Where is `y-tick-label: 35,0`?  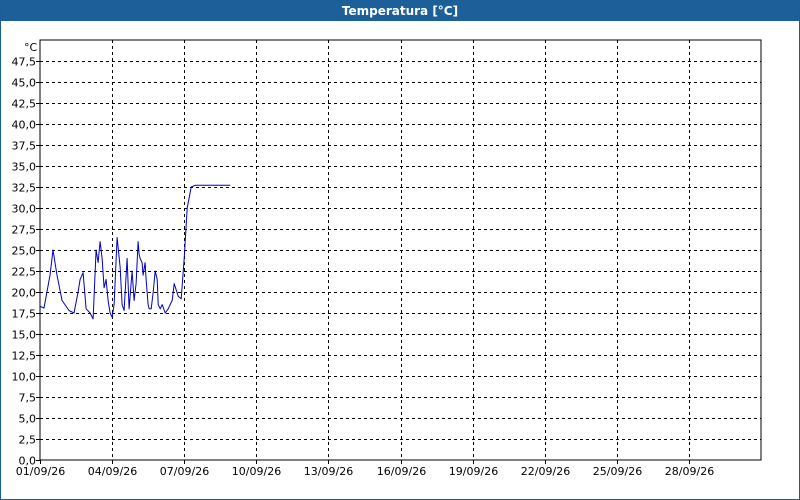
y-tick-label: 35,0 is located at coordinates (24, 167).